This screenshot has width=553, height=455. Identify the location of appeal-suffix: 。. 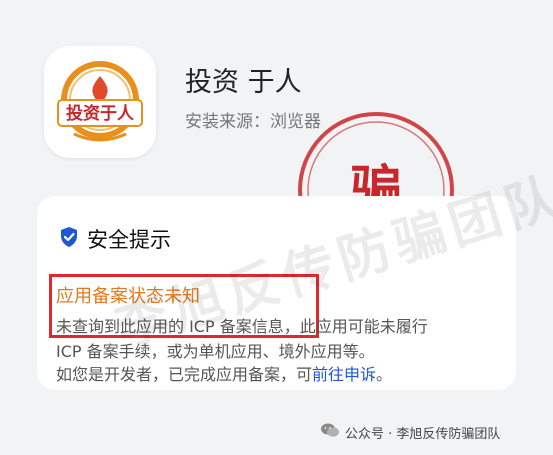
(384, 374).